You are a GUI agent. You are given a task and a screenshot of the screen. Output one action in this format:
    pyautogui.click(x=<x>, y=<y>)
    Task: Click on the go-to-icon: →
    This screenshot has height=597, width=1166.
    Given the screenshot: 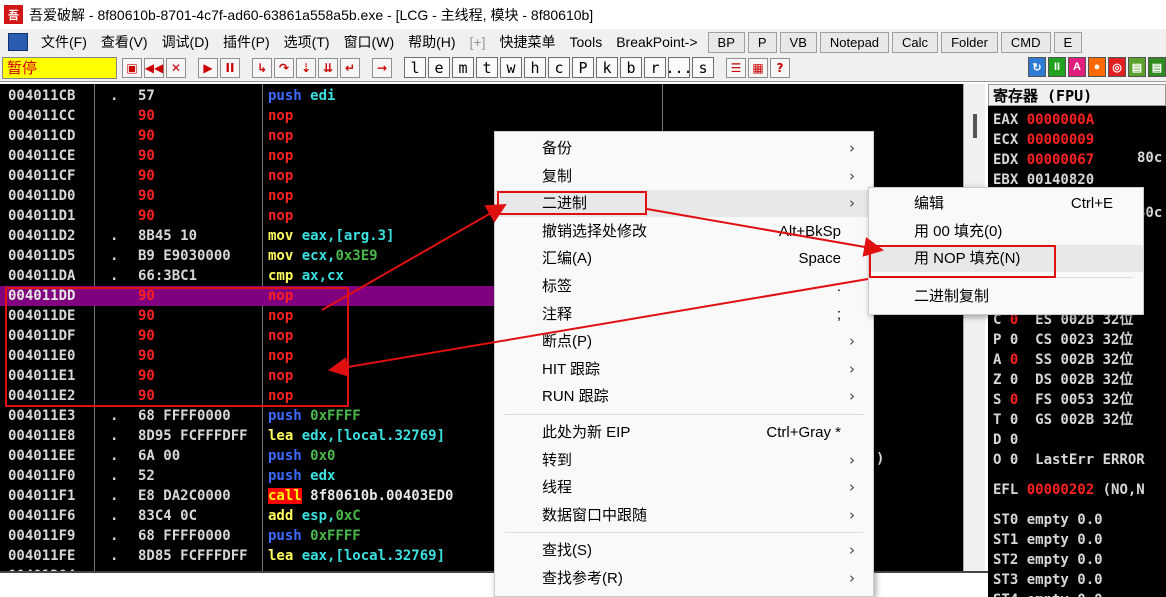 What is the action you would take?
    pyautogui.click(x=382, y=67)
    